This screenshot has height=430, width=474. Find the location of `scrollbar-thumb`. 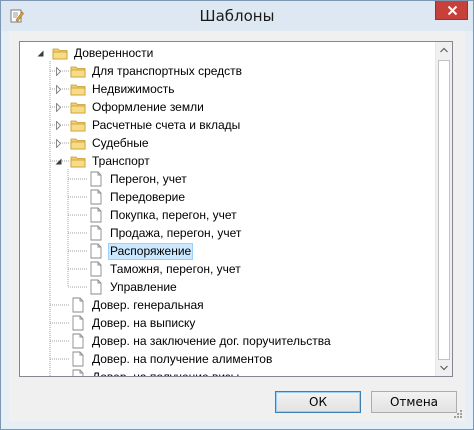

scrollbar-thumb is located at coordinates (444, 210).